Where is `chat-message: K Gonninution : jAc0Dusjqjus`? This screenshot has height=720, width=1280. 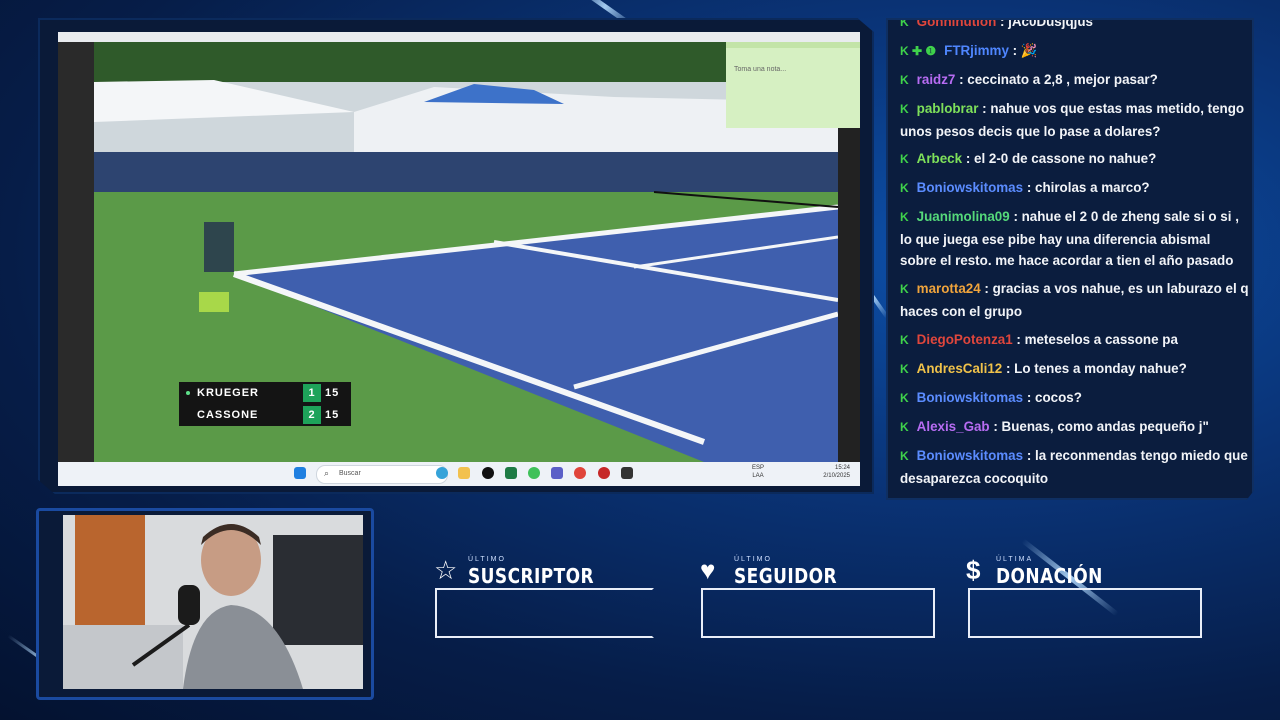
chat-message: K Gonninution : jAc0Dusjqjus is located at coordinates (1075, 26).